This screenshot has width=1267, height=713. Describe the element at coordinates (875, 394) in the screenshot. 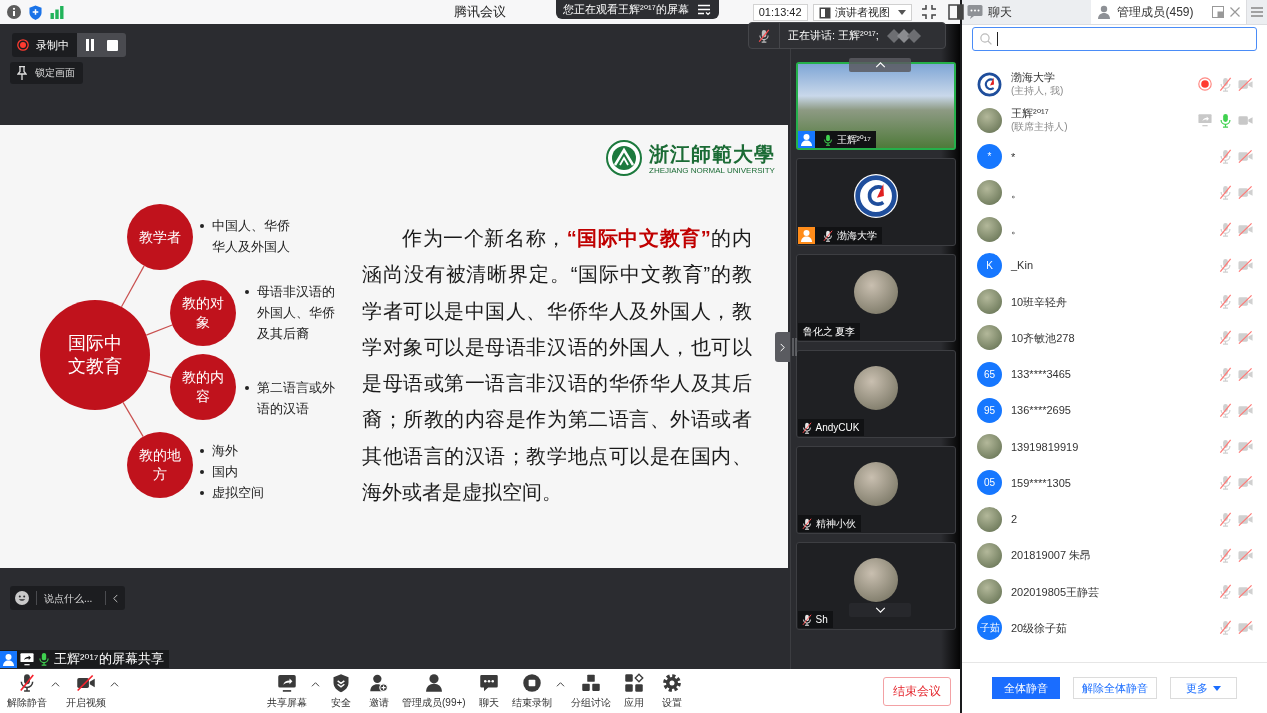

I see `video-tile: AndyCUK` at that location.